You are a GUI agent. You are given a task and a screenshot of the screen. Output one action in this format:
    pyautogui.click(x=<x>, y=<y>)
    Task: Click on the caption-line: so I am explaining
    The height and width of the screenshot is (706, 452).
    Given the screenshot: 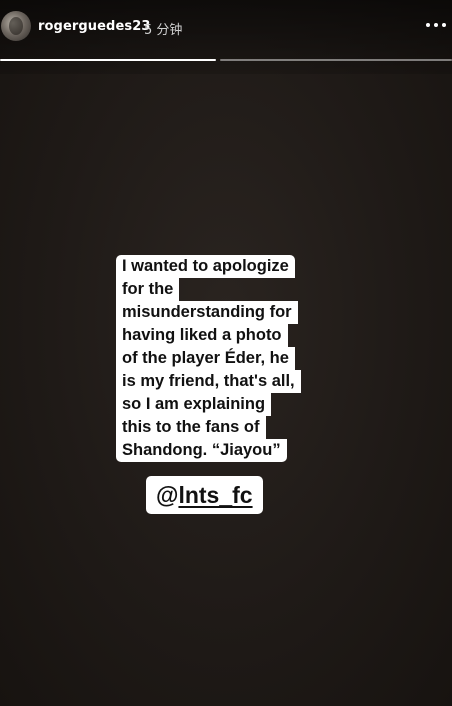 What is the action you would take?
    pyautogui.click(x=194, y=404)
    